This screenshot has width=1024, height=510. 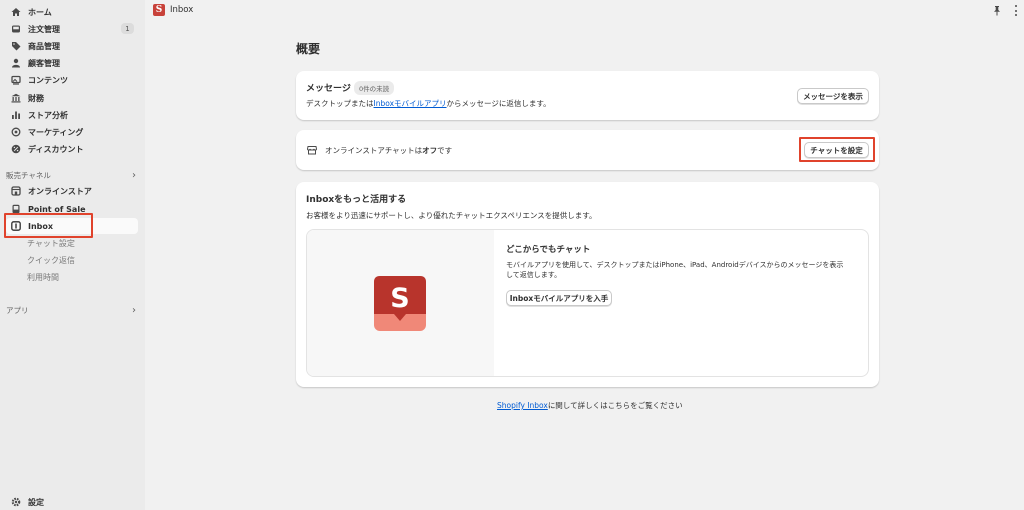 I want to click on messages-text-after: からメッセージに返信します。, so click(x=498, y=103).